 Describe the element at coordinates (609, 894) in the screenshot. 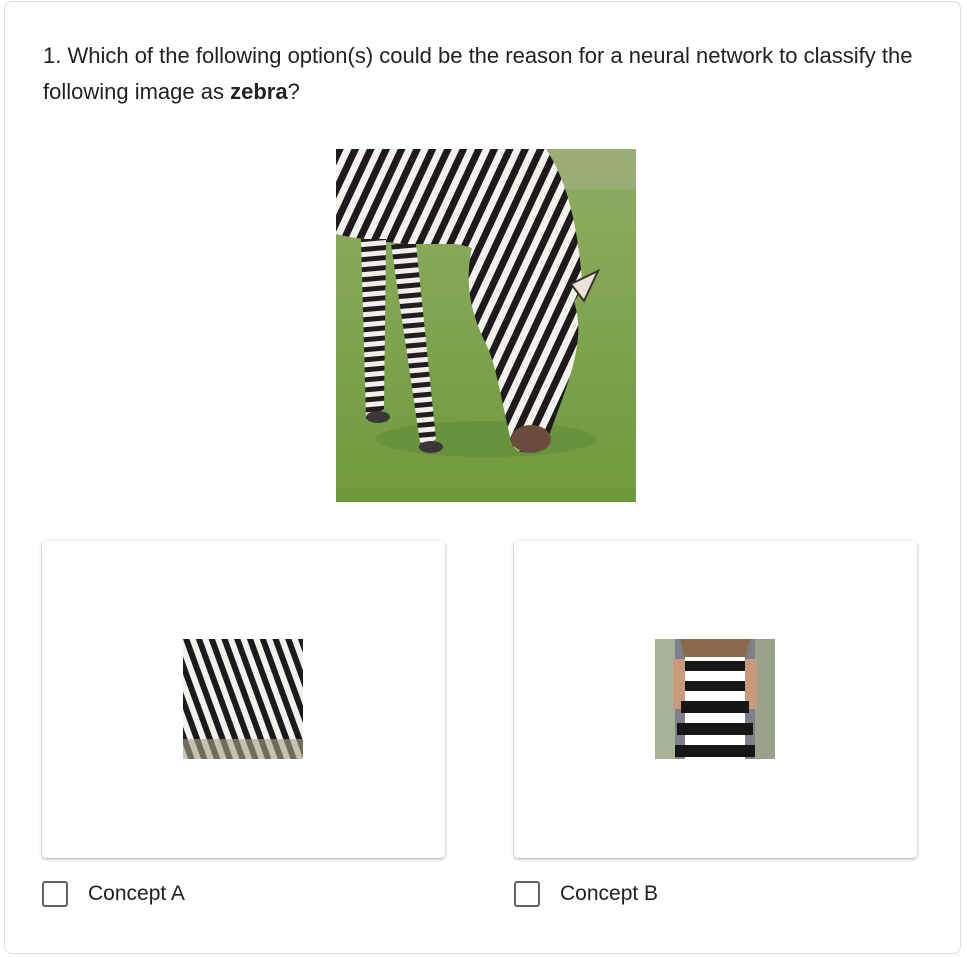

I see `concept-b-label: Concept B` at that location.